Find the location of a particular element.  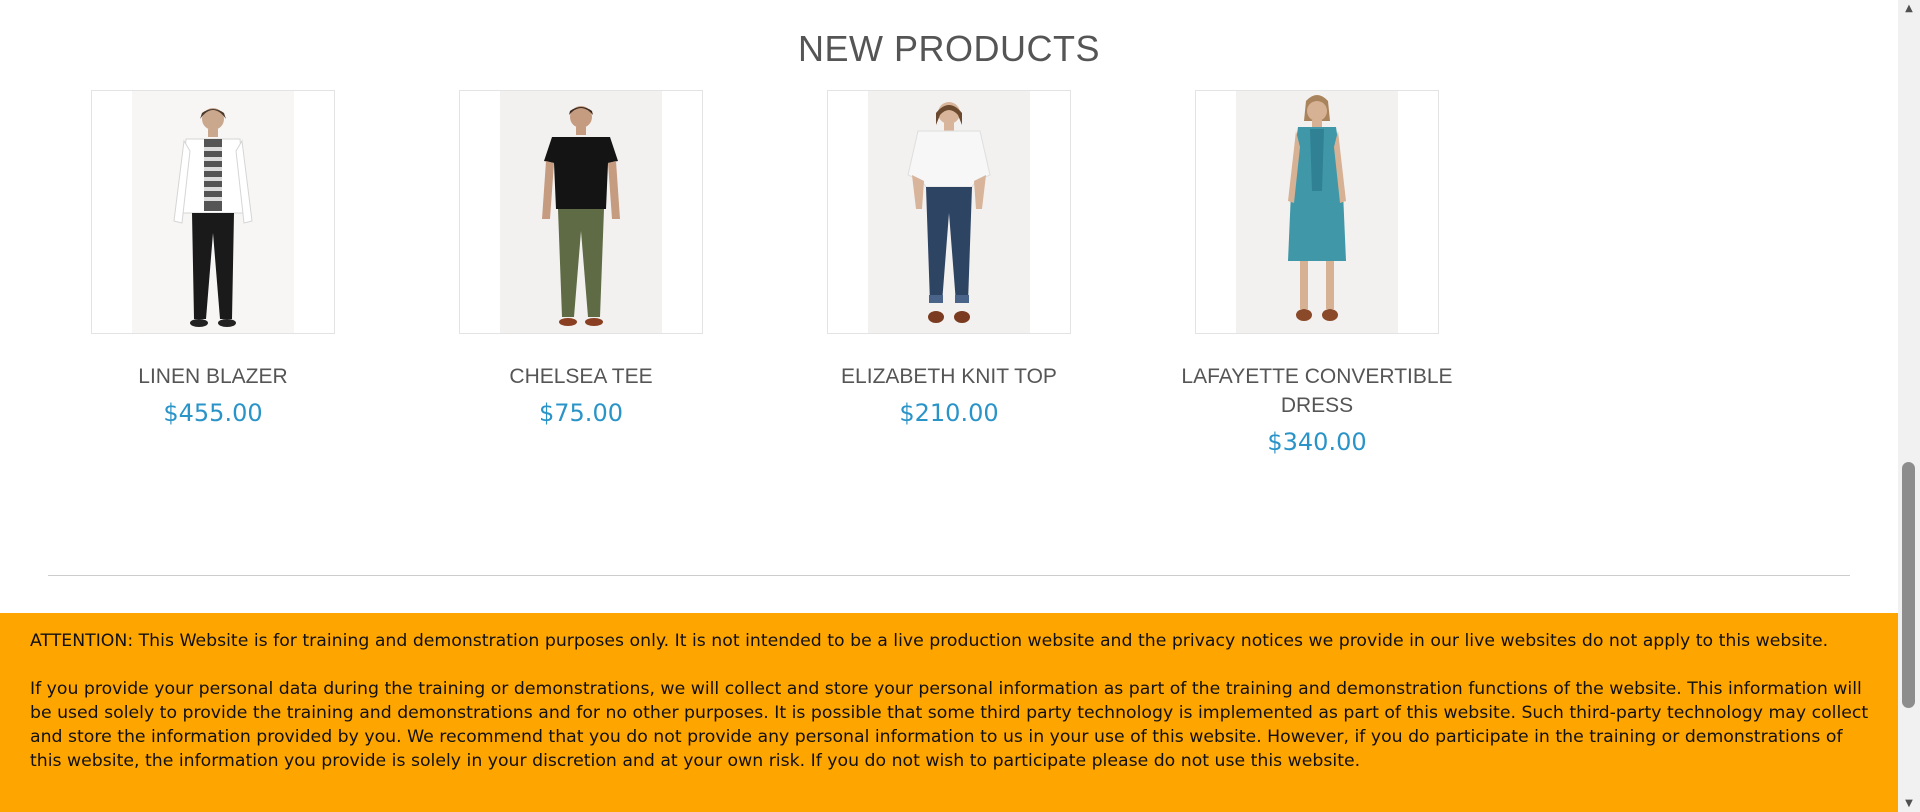

product-price: $340.00 is located at coordinates (1317, 442).